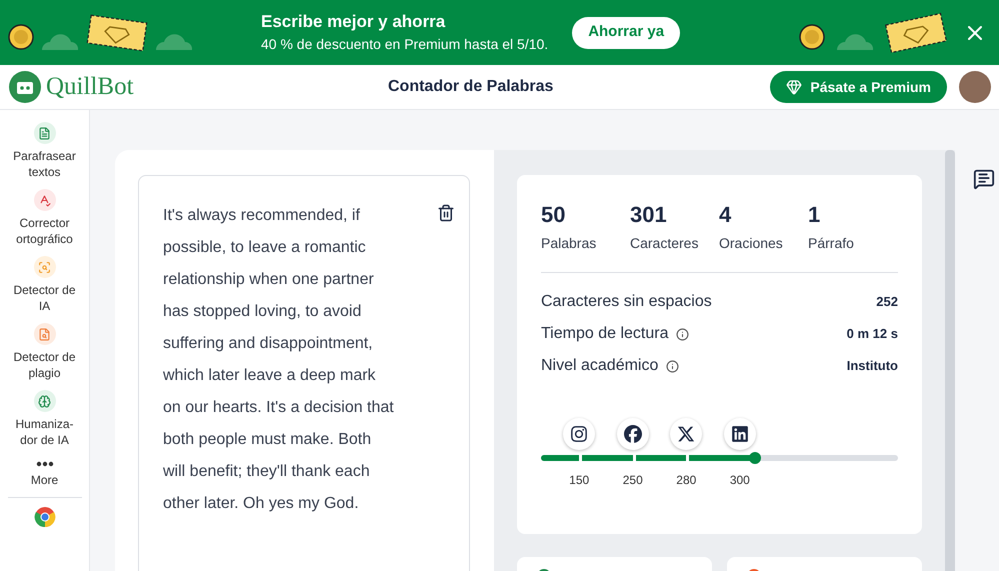  Describe the element at coordinates (872, 366) in the screenshot. I see `detail-value: Instituto` at that location.